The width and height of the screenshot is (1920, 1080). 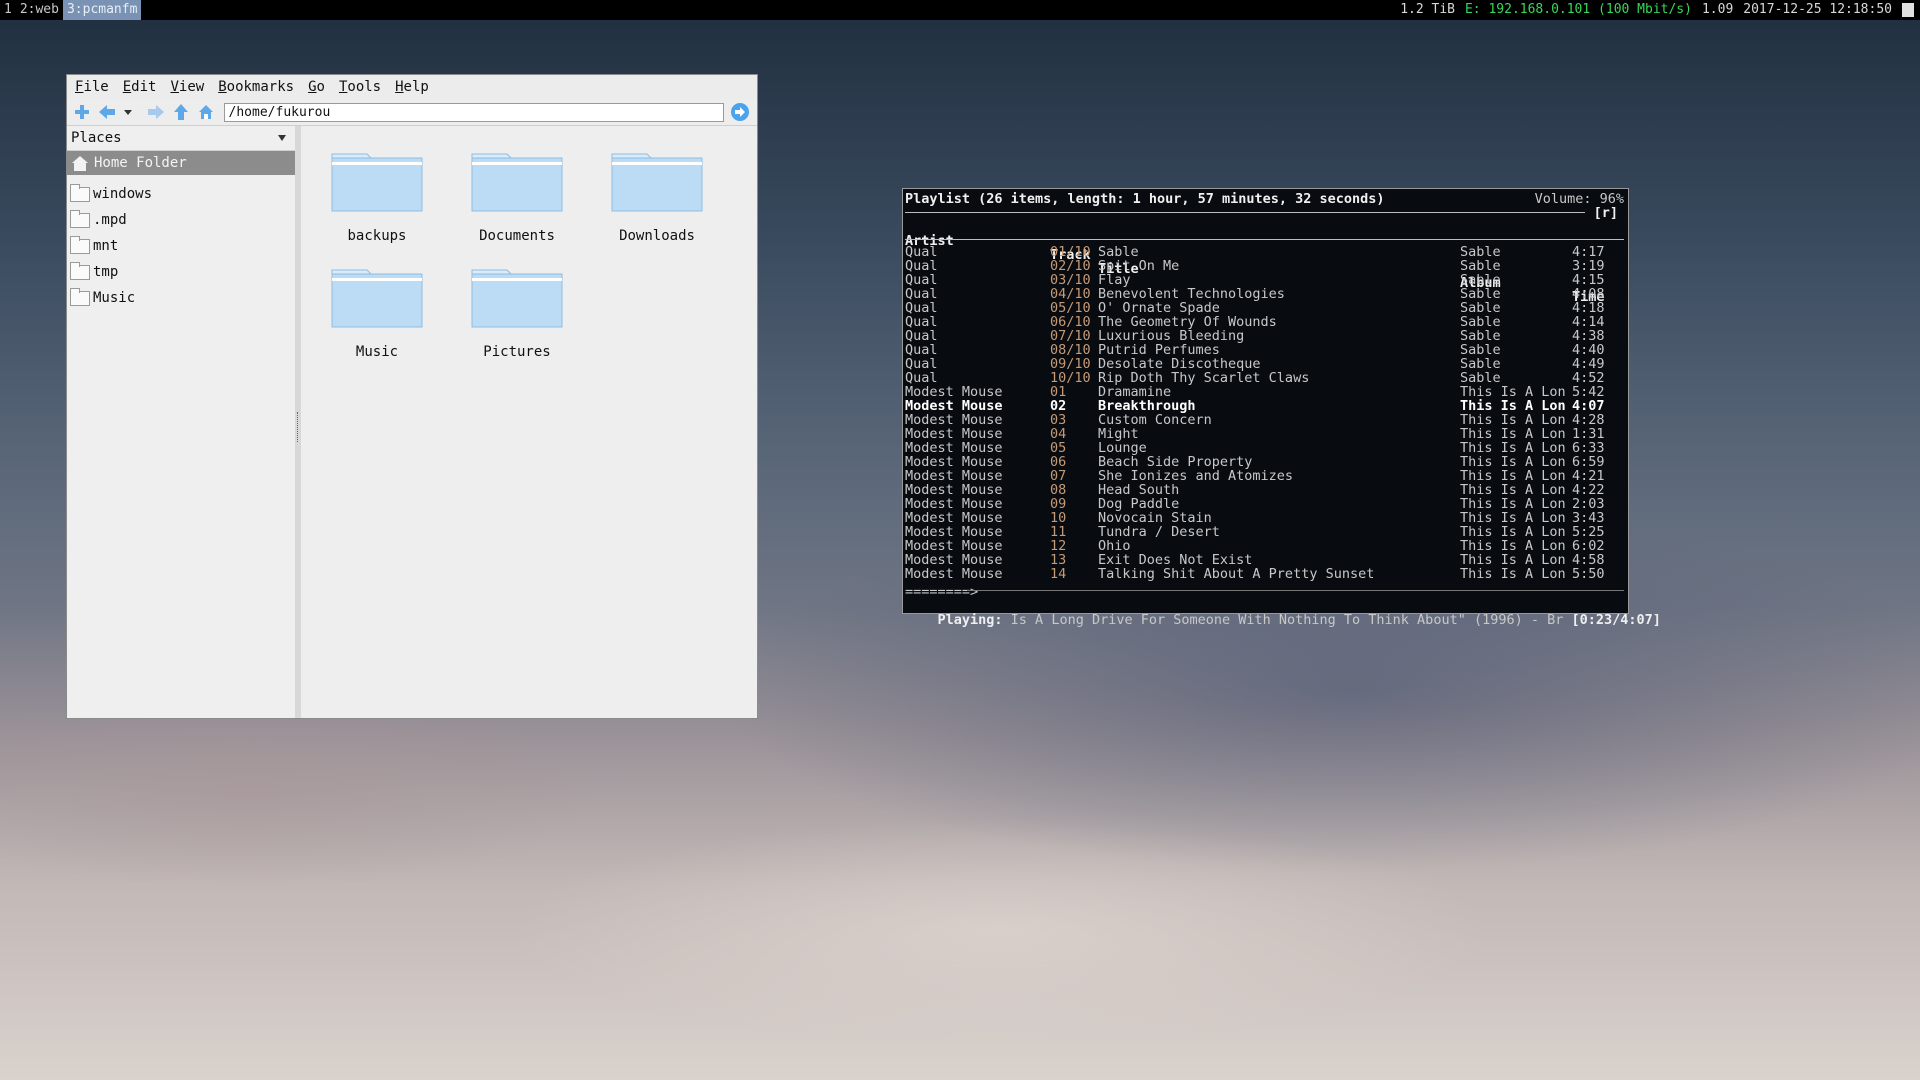 I want to click on folder-item-music: Music, so click(x=377, y=314).